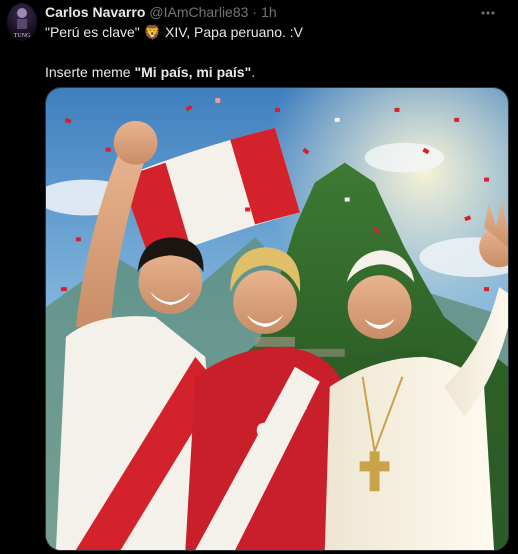 The image size is (518, 554). I want to click on tweet-text-suffix: ., so click(253, 72).